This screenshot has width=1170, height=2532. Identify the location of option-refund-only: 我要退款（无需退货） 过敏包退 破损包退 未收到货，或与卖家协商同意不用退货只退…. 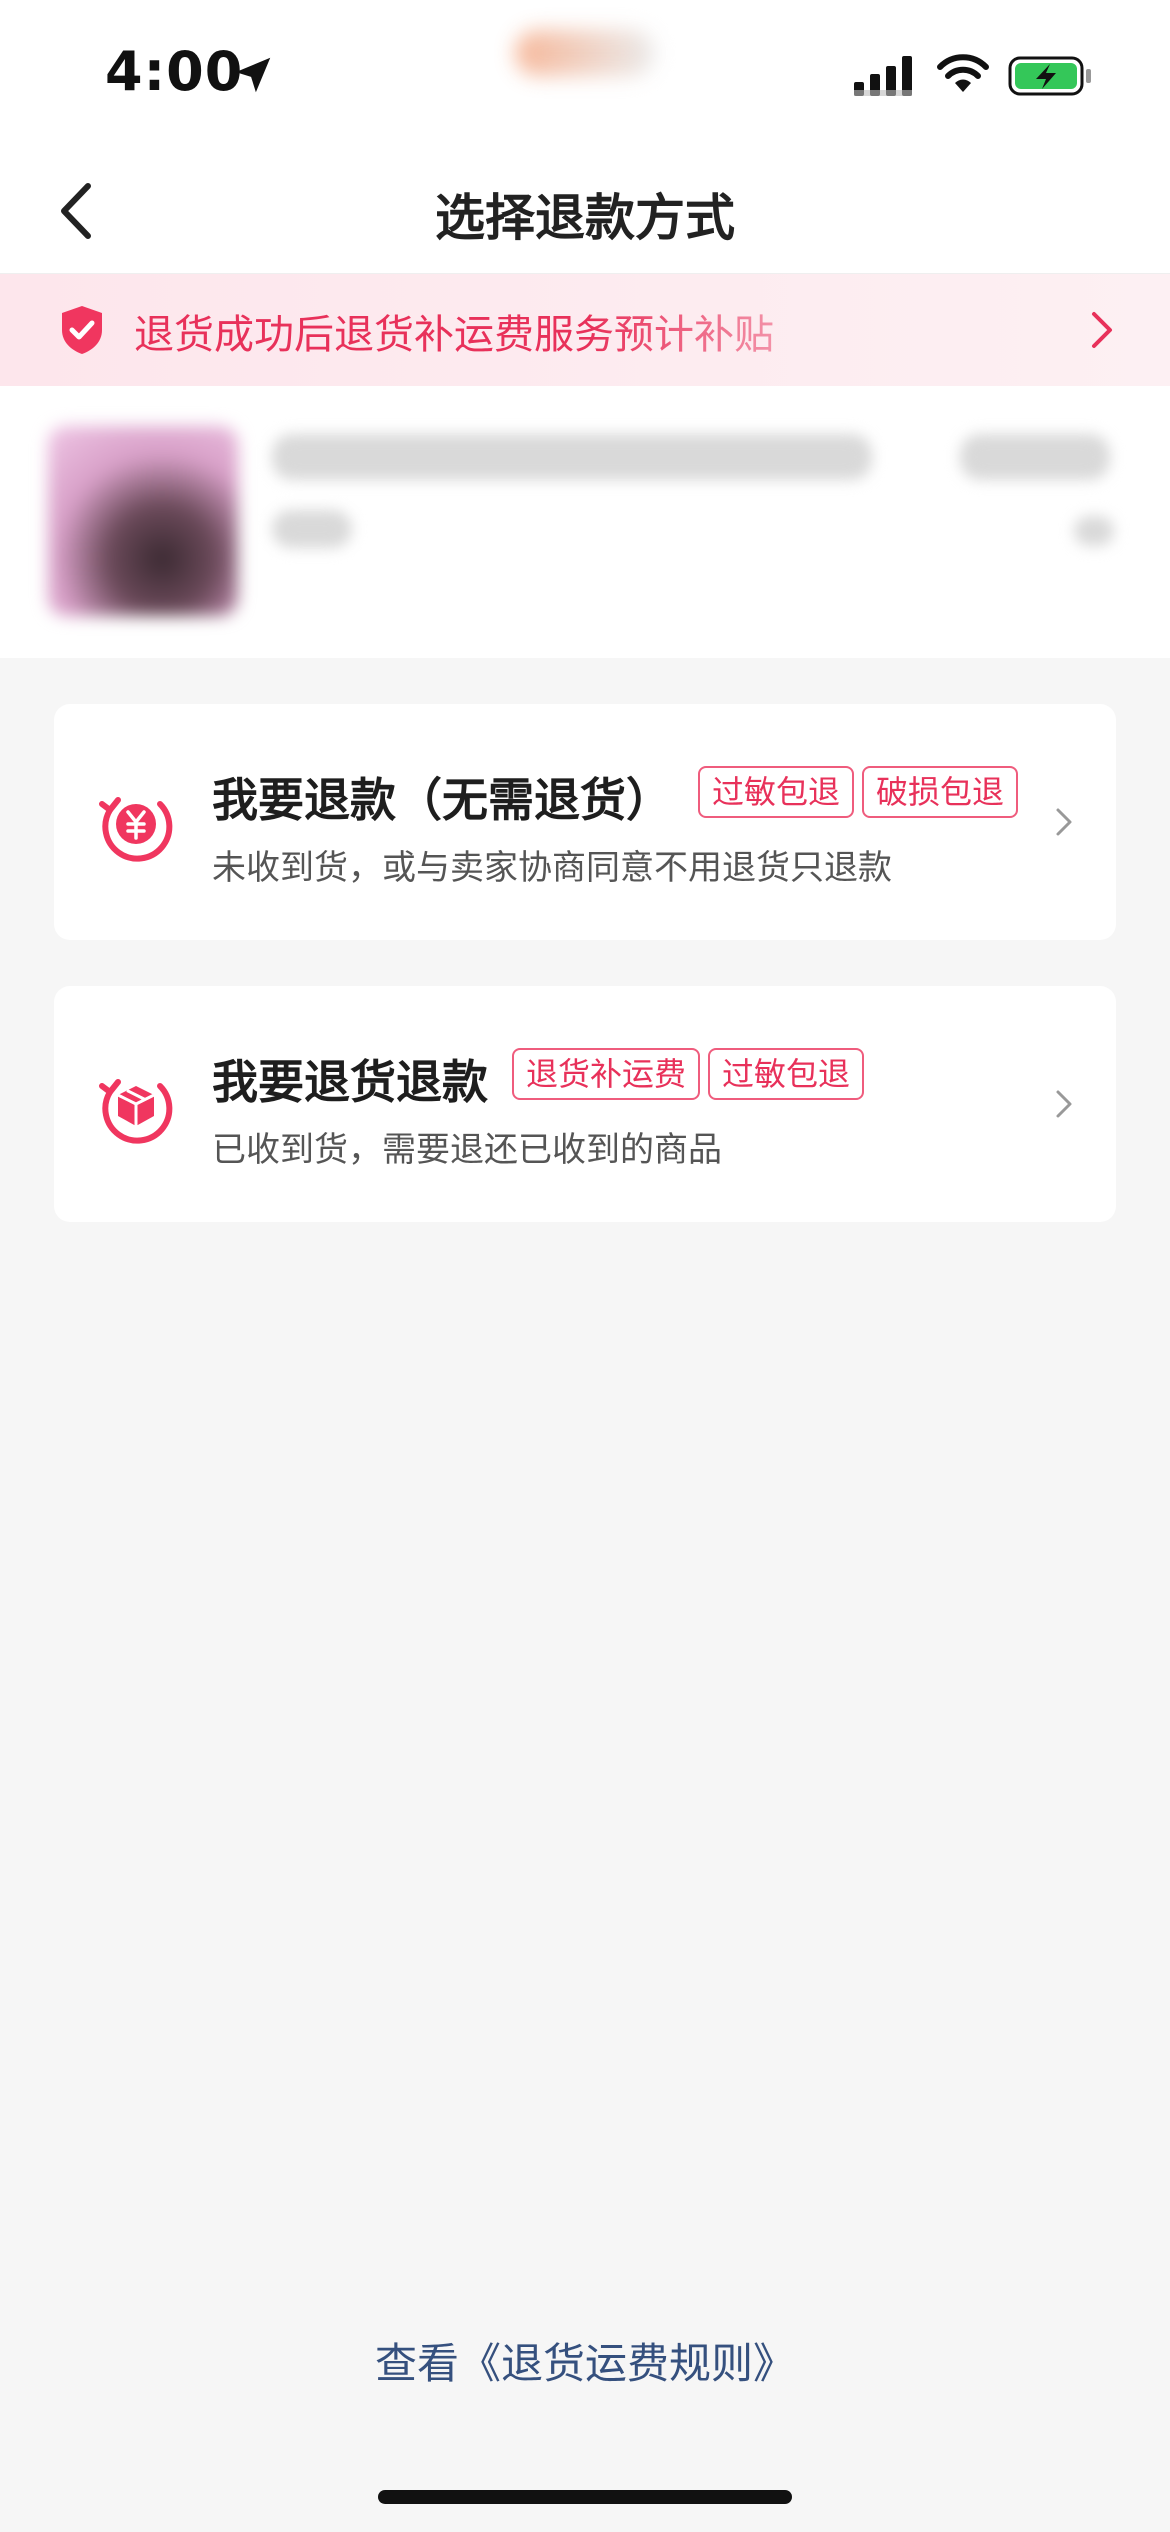
(585, 822).